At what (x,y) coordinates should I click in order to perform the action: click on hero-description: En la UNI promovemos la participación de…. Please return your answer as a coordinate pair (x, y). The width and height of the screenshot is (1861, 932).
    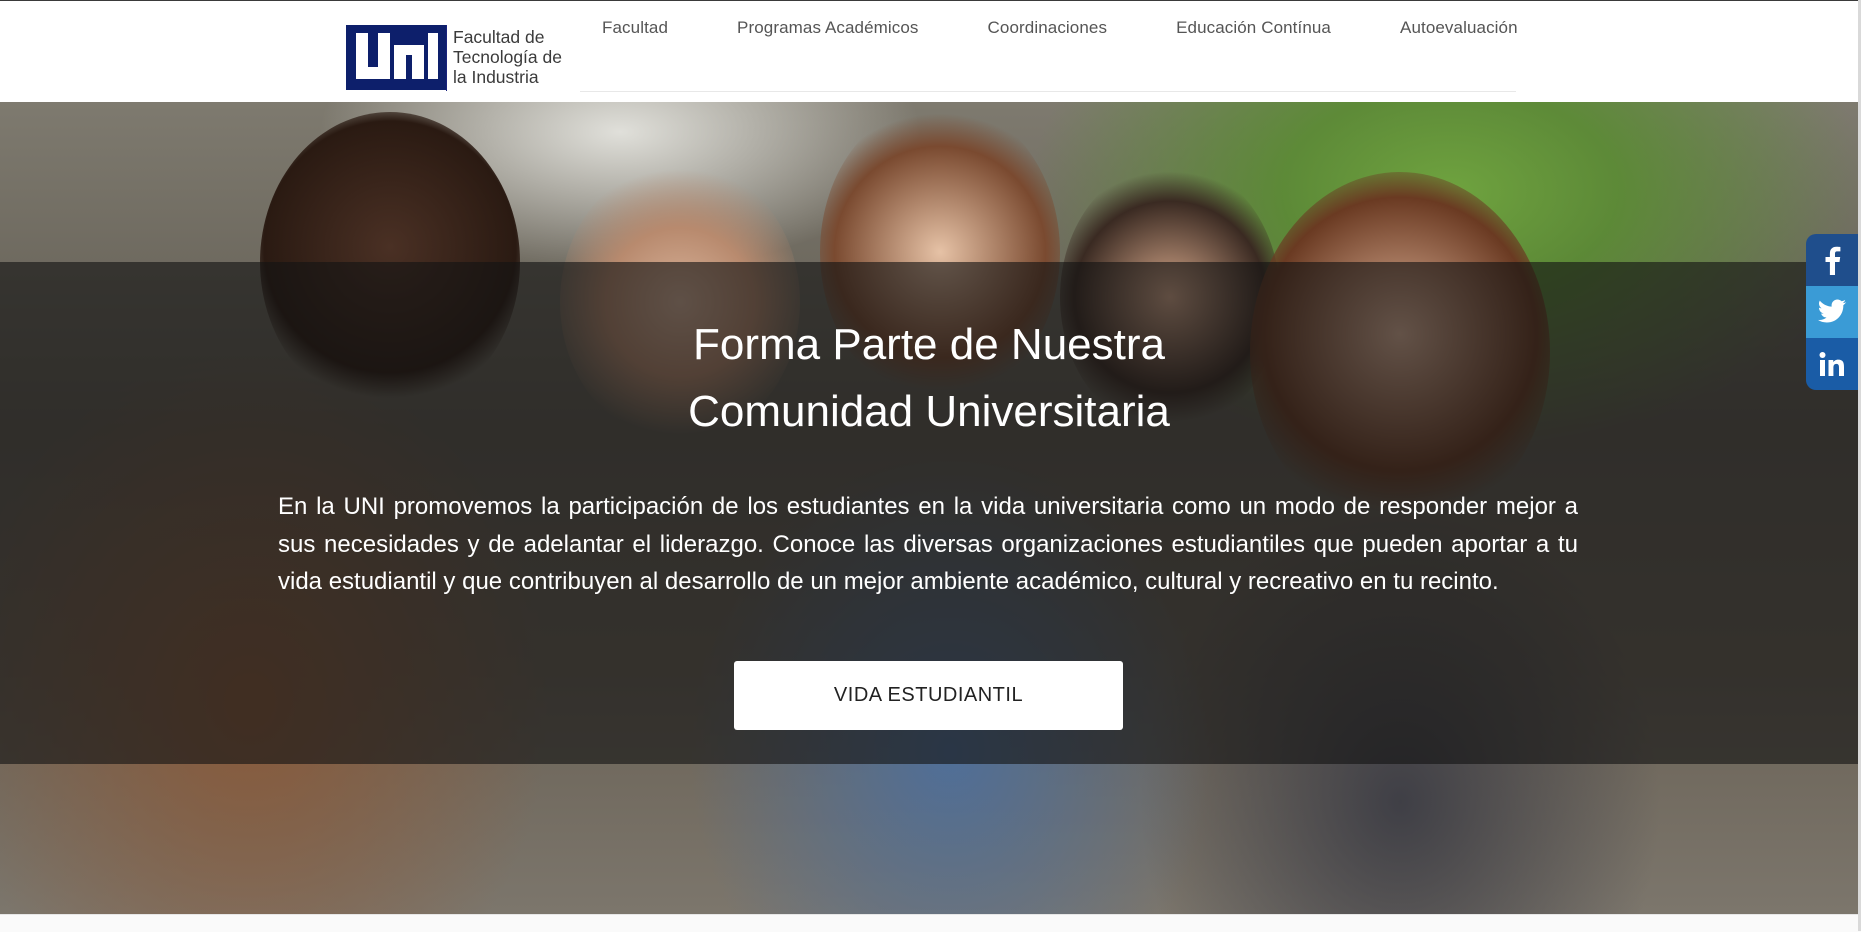
    Looking at the image, I should click on (928, 544).